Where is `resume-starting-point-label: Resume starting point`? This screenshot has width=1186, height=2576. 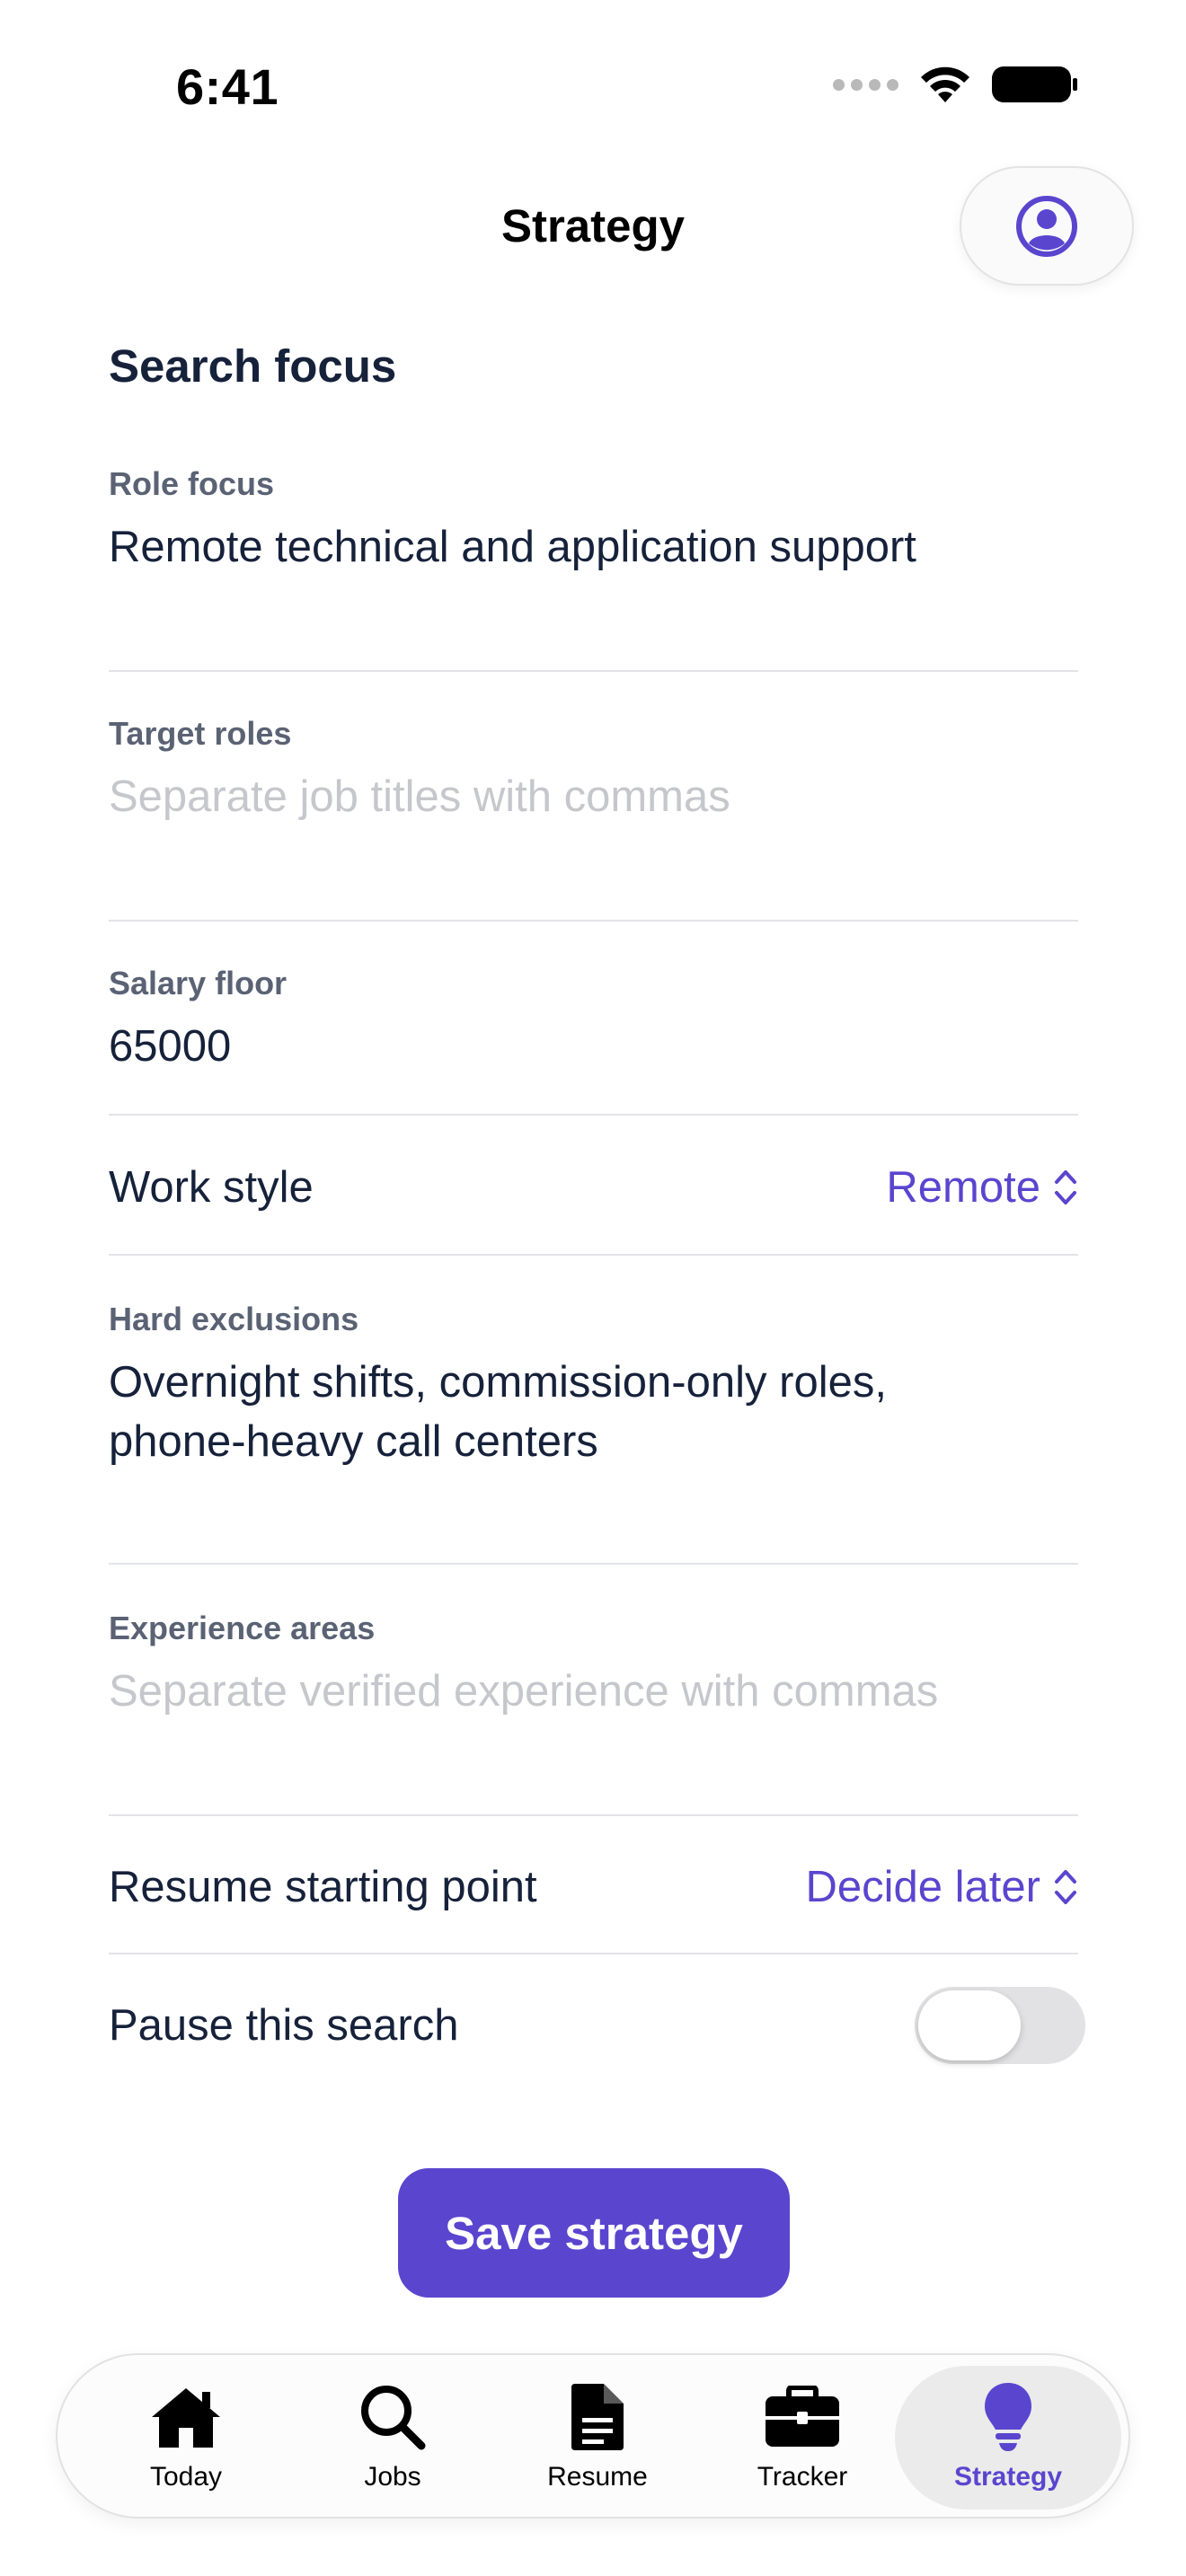
resume-starting-point-label: Resume starting point is located at coordinates (323, 1887).